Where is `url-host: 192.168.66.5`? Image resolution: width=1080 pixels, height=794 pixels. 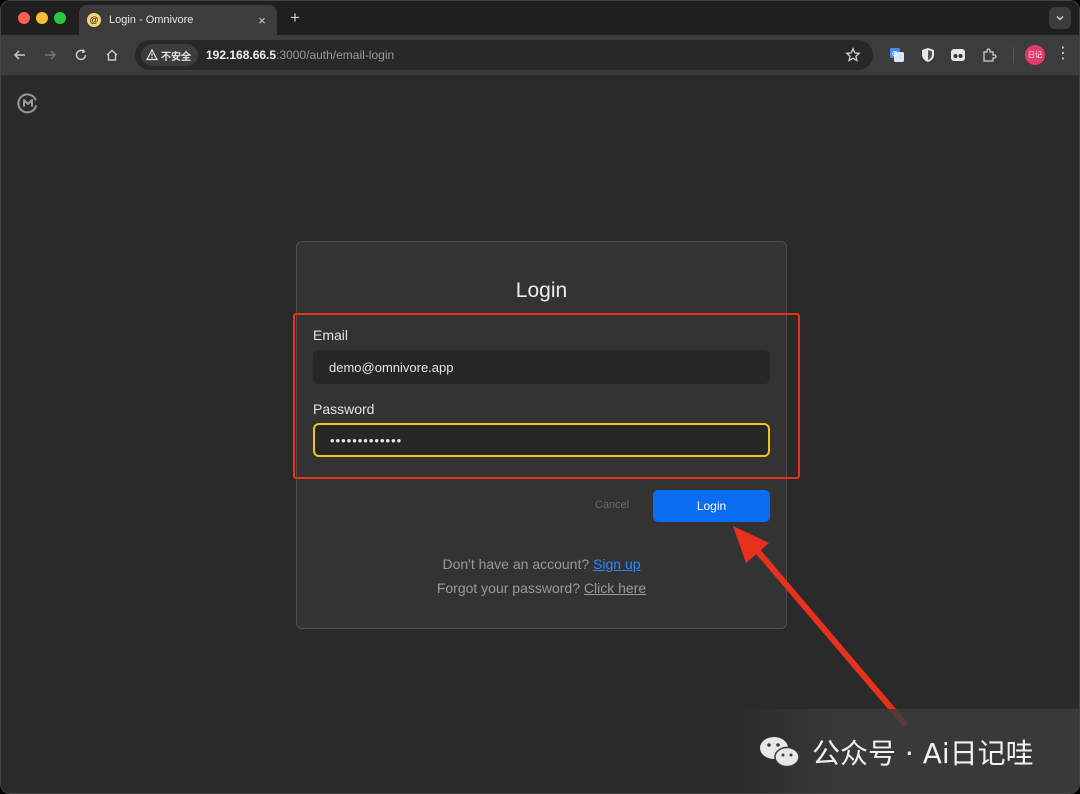
url-host: 192.168.66.5 is located at coordinates (241, 55).